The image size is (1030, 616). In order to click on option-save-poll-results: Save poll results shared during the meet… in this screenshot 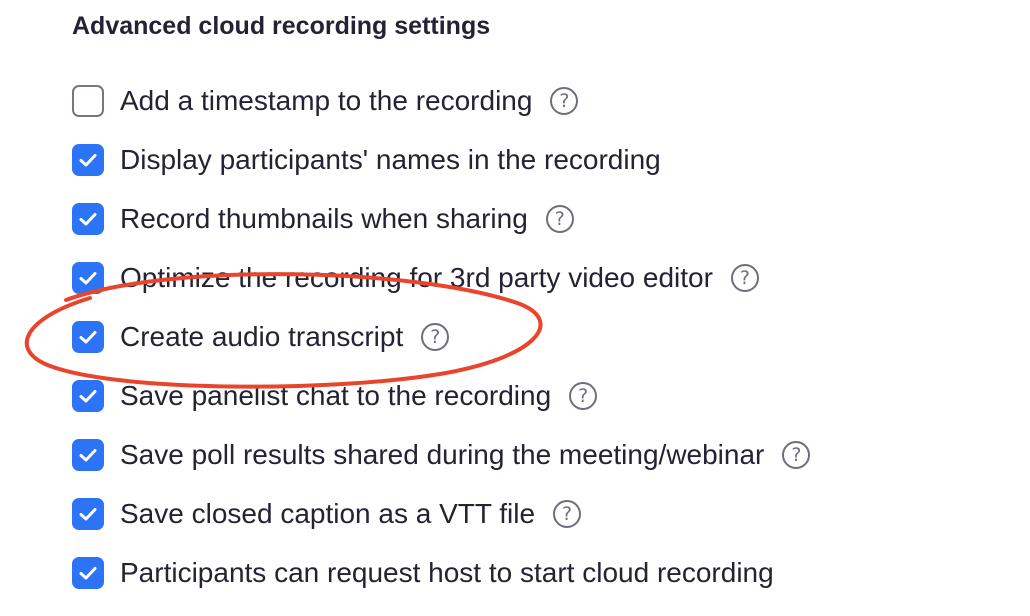, I will do `click(441, 455)`.